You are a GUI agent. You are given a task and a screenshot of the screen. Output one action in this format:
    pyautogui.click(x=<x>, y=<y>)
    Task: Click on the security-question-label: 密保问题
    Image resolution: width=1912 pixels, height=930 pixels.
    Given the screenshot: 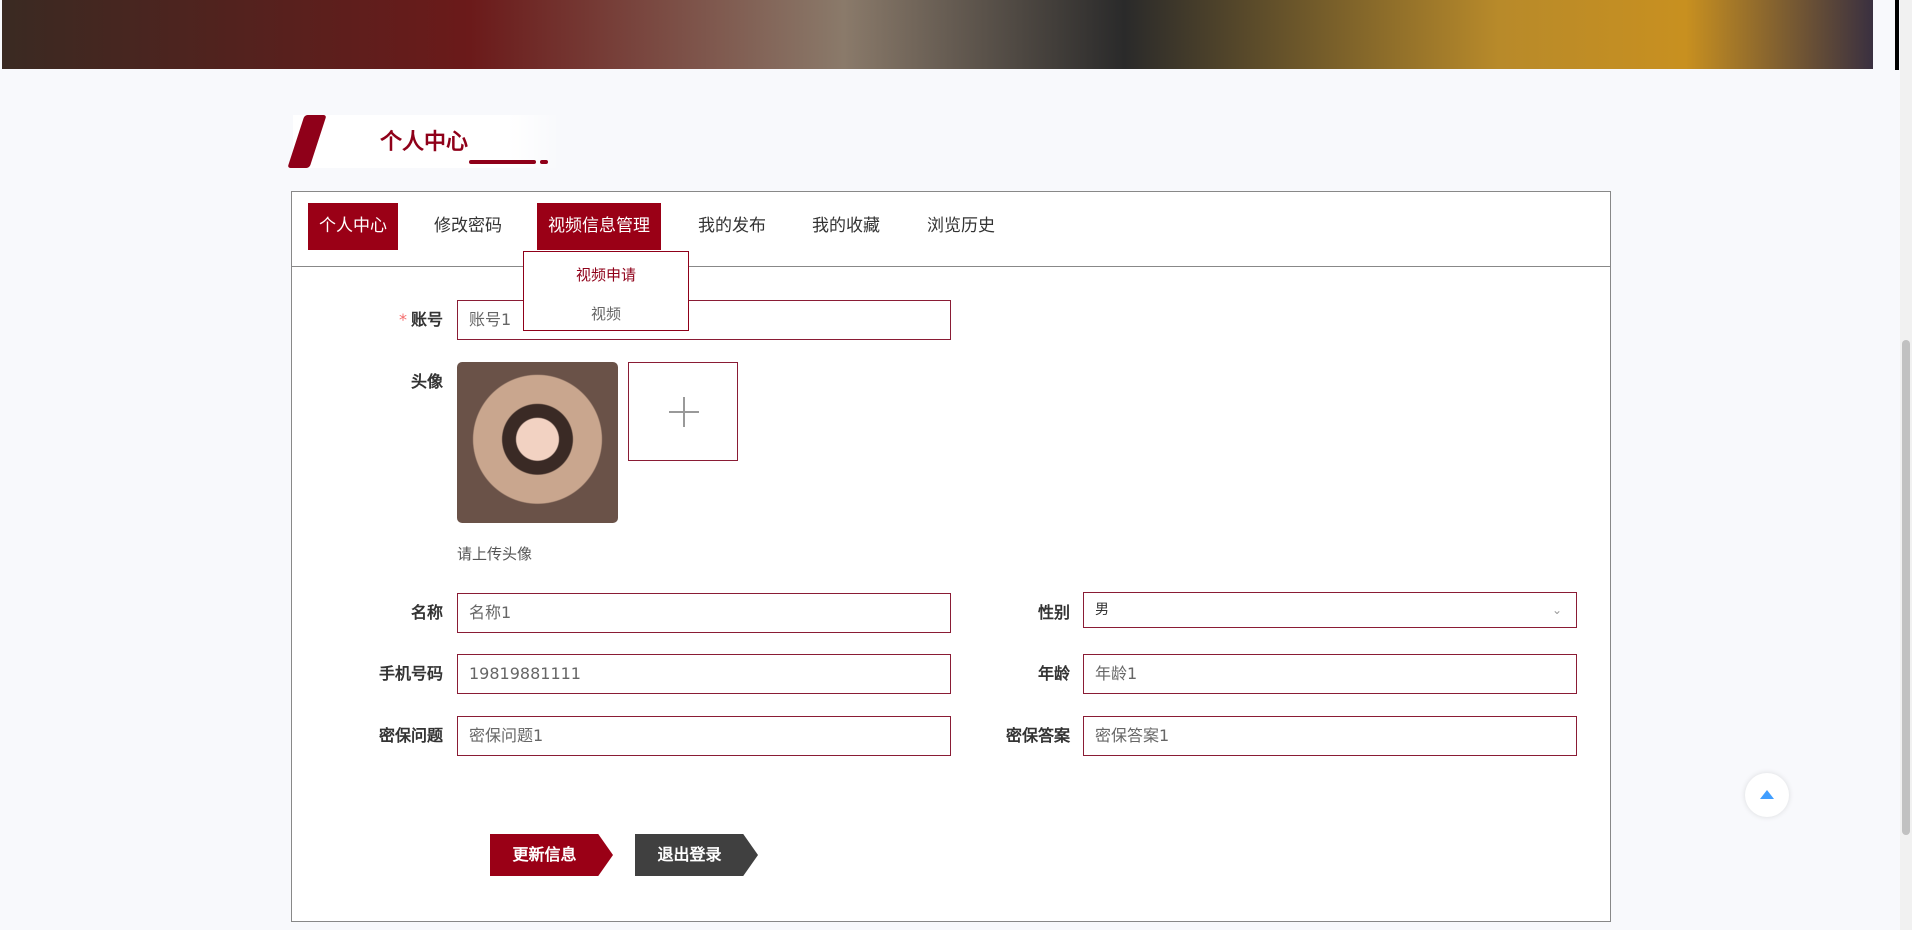 What is the action you would take?
    pyautogui.click(x=410, y=735)
    